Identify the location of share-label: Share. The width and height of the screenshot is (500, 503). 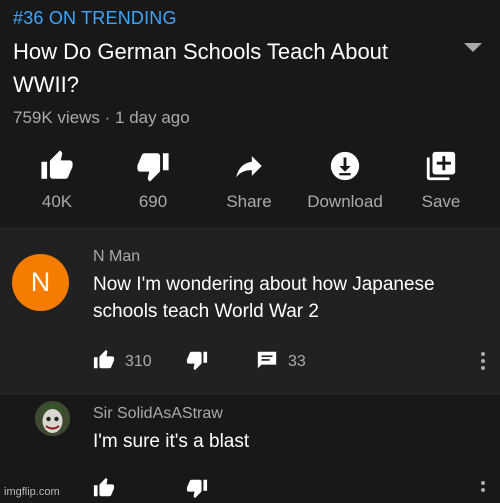
(249, 201).